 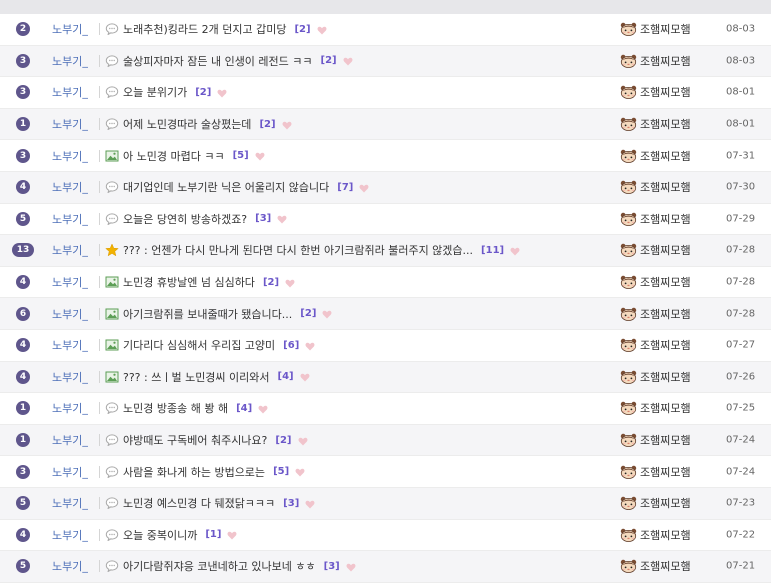 I want to click on post-title-link: 노민경 방종송 해 봥 해 [4], so click(x=195, y=408).